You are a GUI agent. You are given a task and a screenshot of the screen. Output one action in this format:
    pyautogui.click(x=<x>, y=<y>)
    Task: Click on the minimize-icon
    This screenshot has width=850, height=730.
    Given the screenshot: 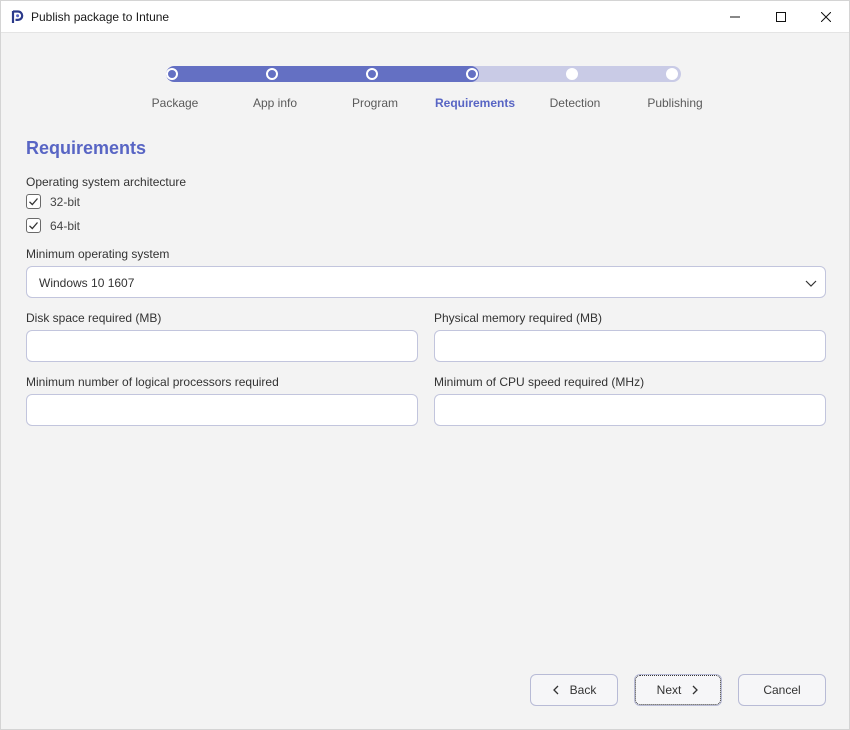 What is the action you would take?
    pyautogui.click(x=735, y=17)
    